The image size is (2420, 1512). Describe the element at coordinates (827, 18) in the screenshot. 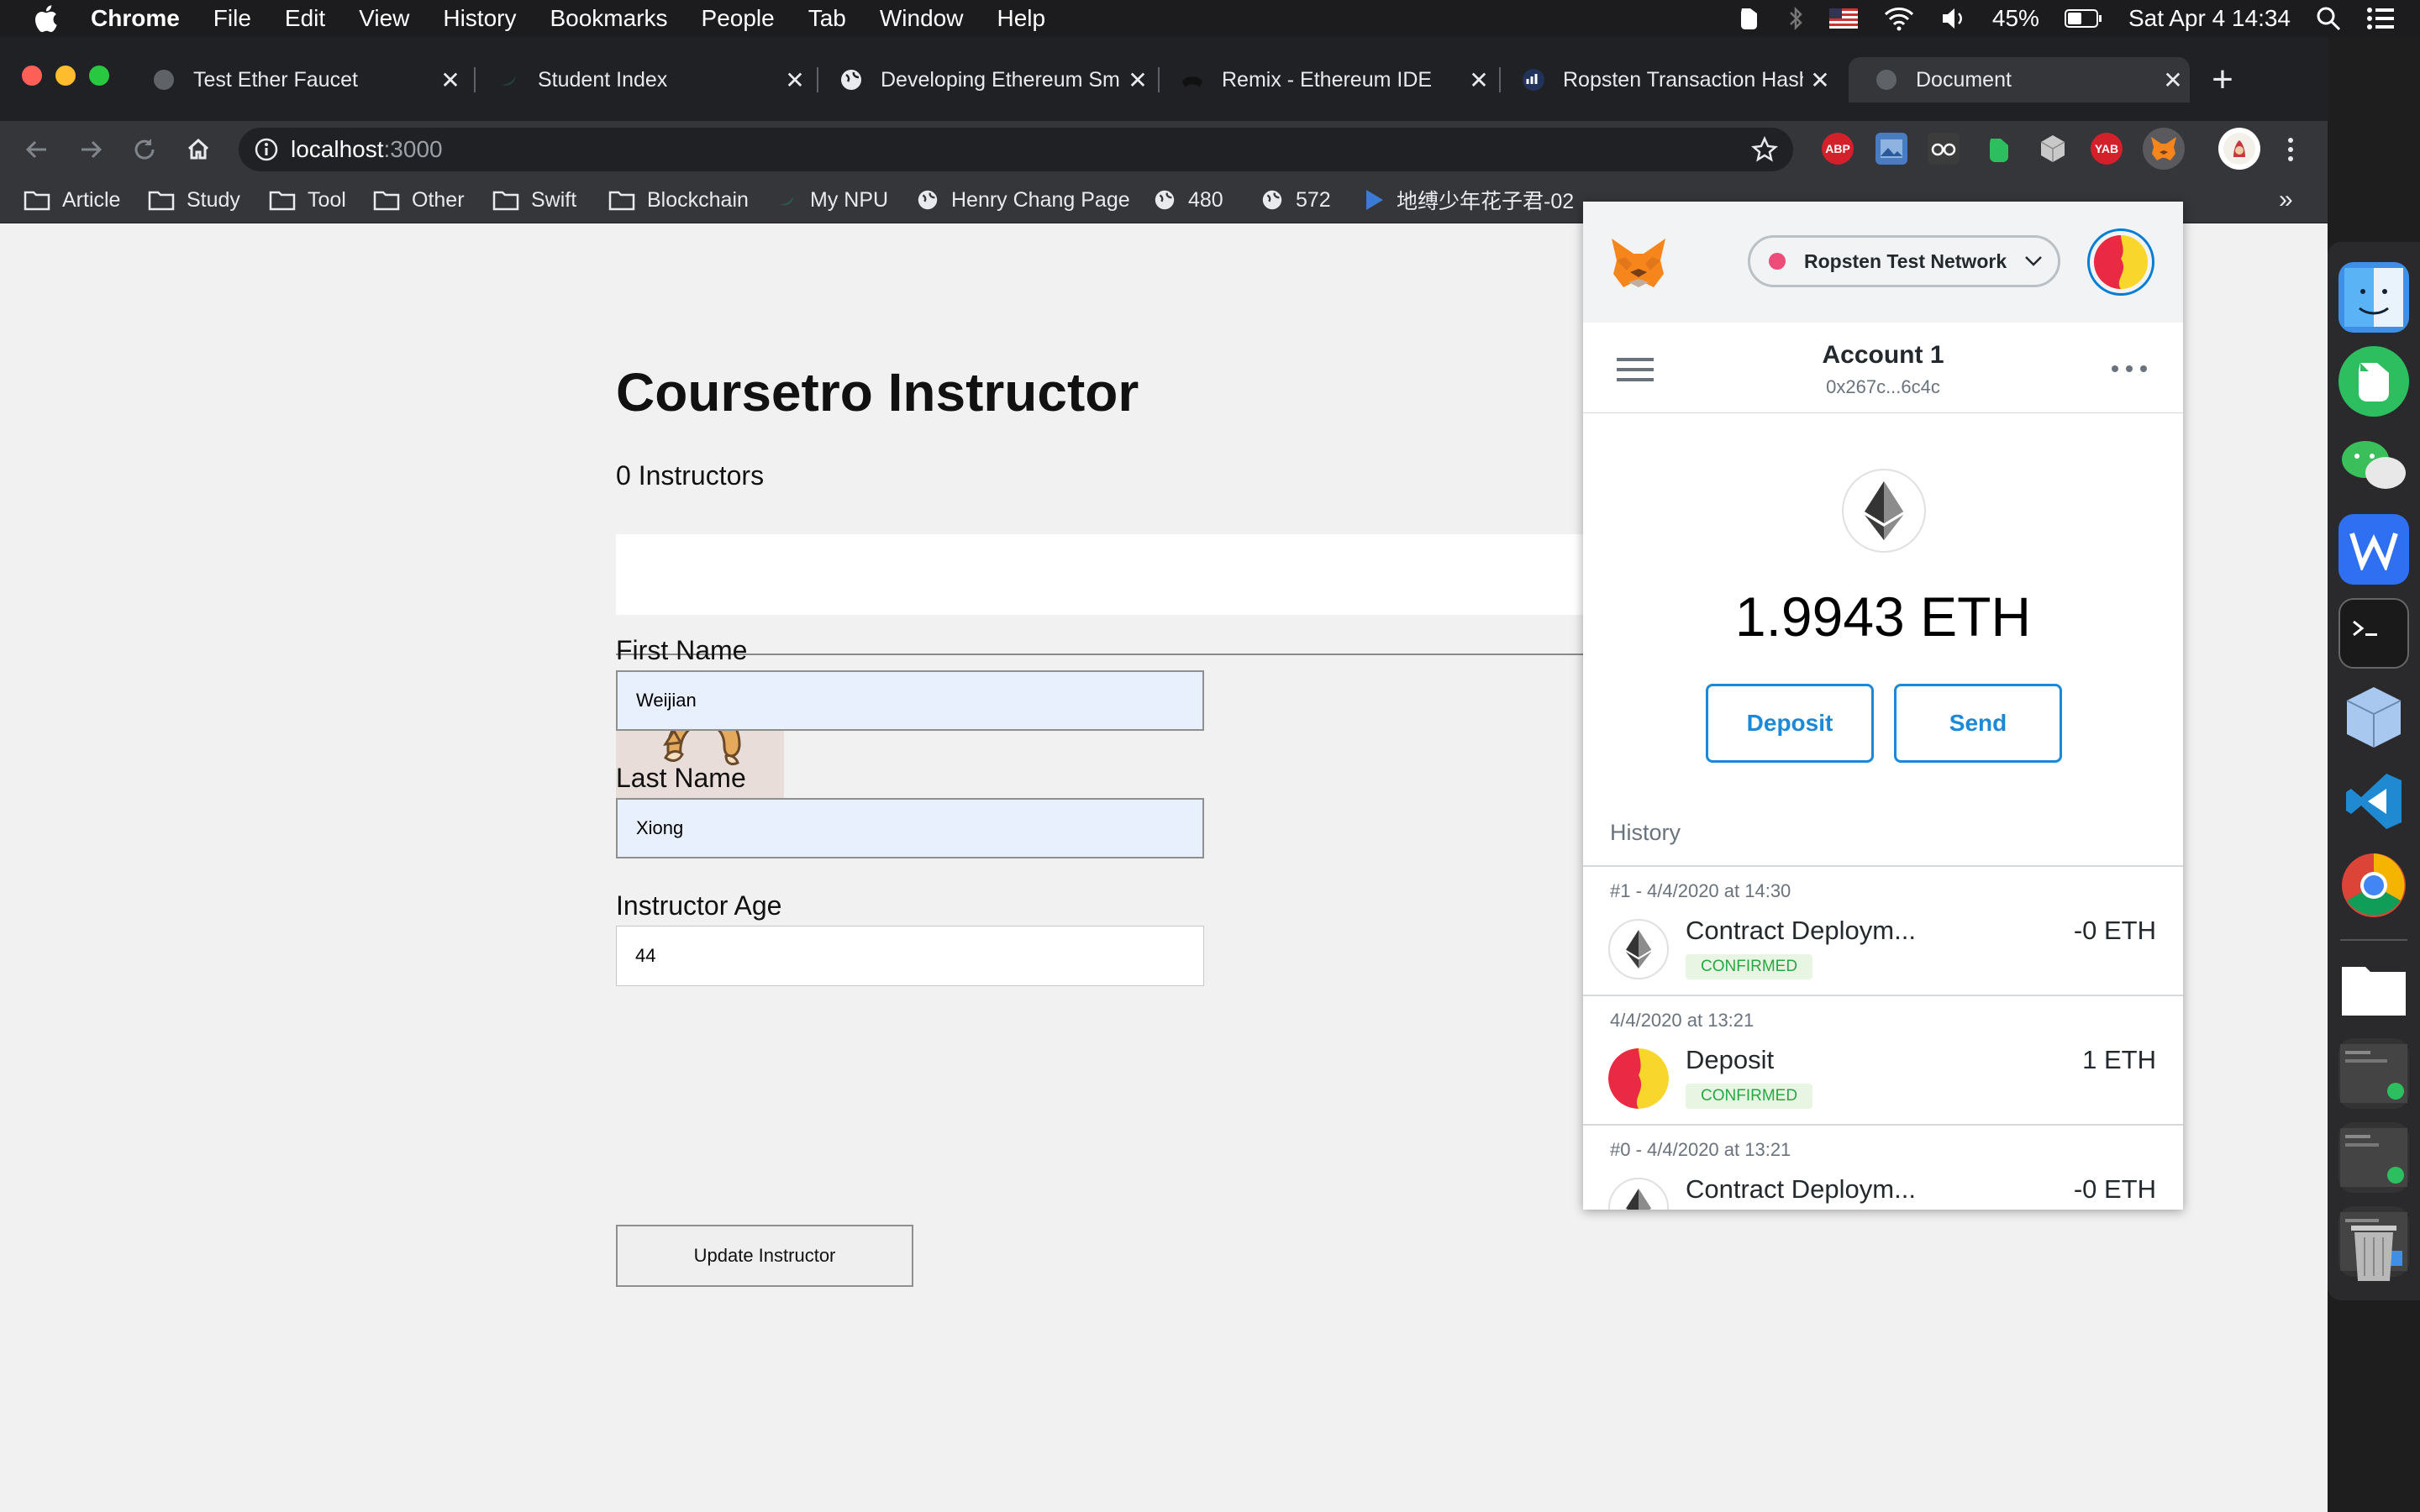

I see `menu-tab: Tab` at that location.